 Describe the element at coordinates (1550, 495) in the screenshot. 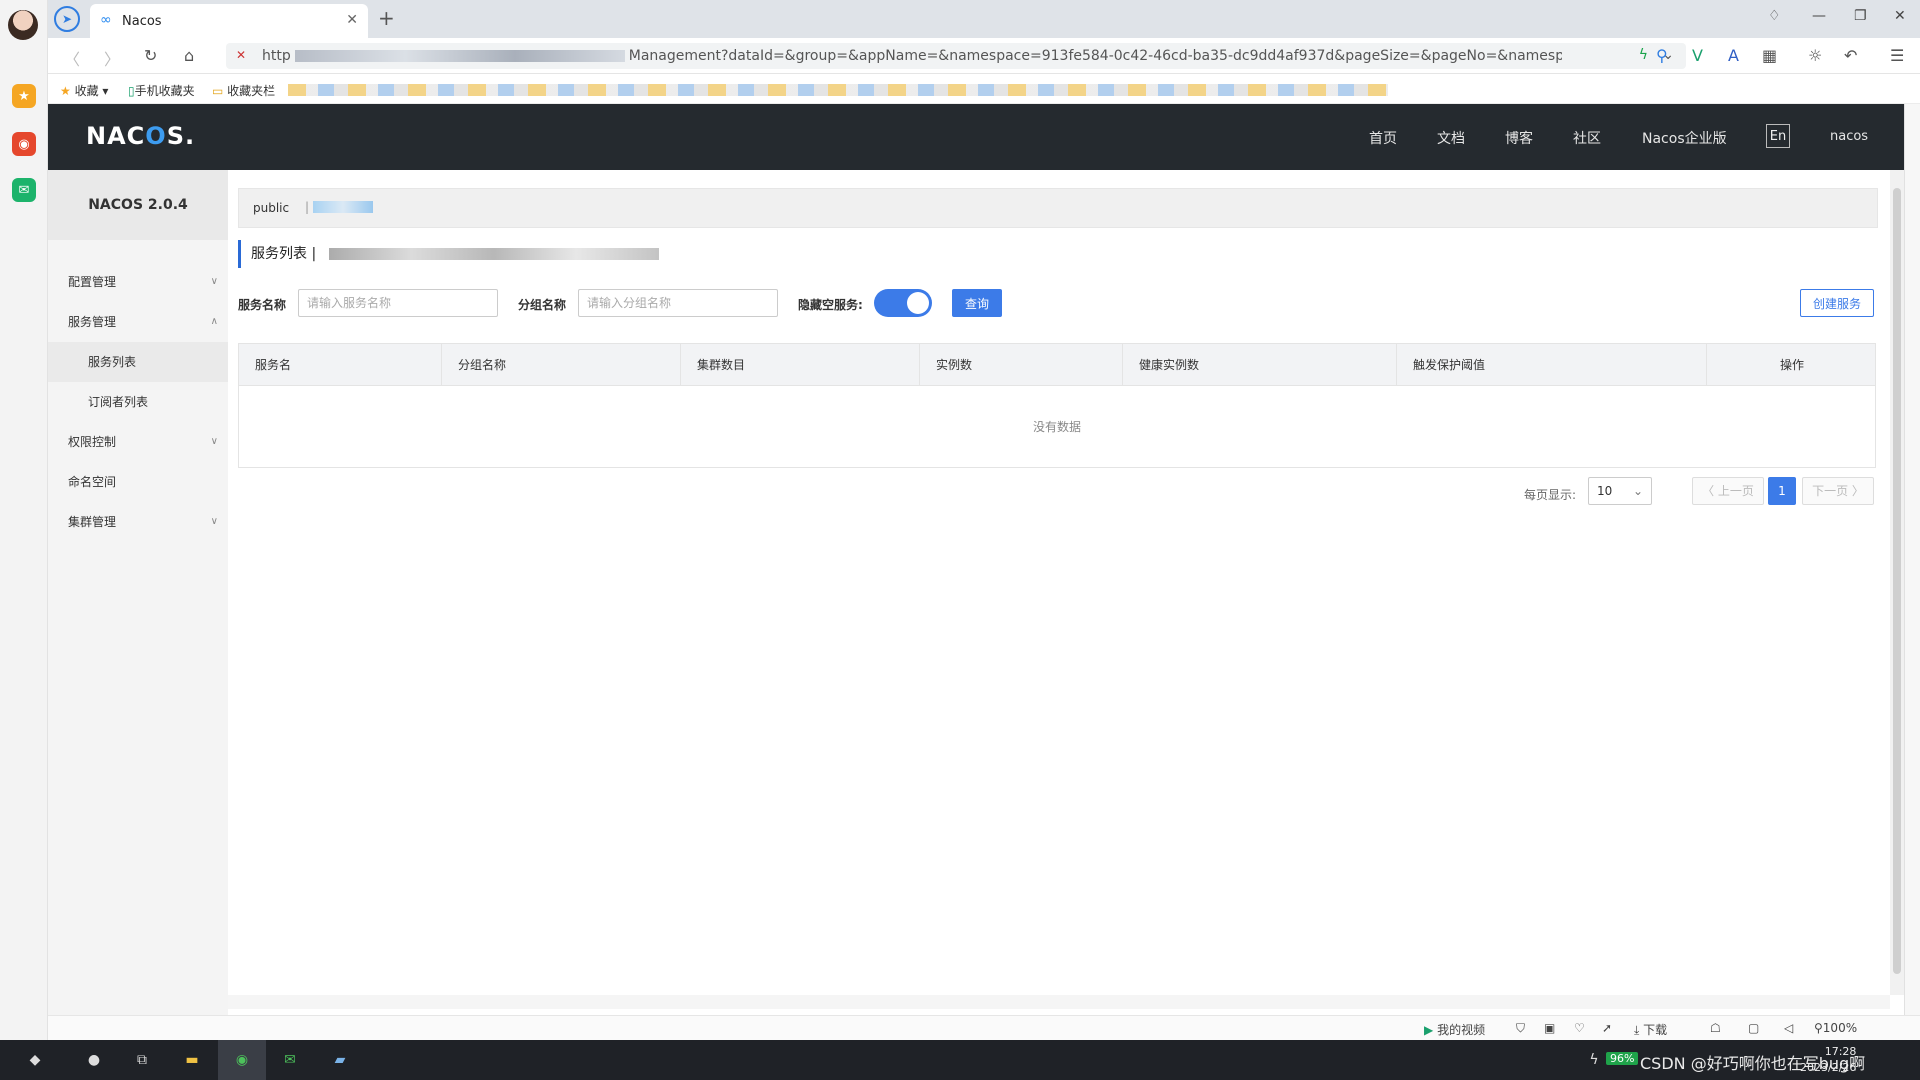

I see `page-size-label: 每页显示:` at that location.